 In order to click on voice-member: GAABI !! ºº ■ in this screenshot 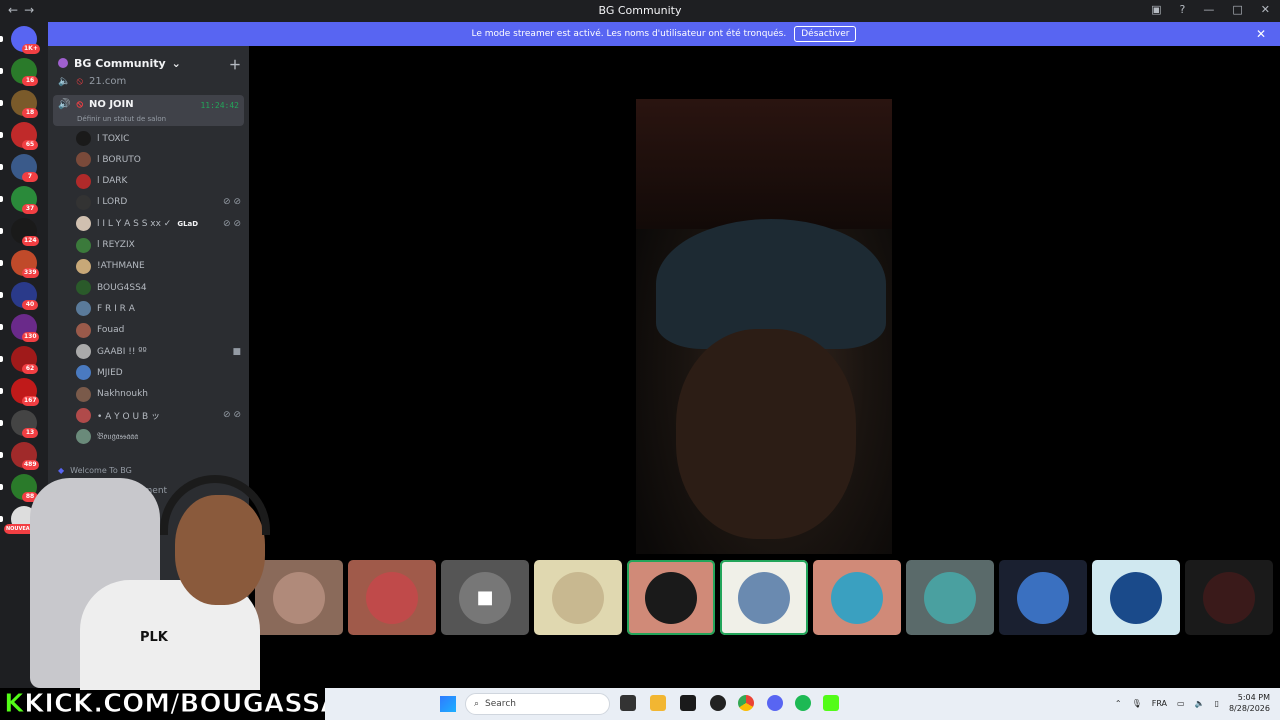, I will do `click(158, 351)`.